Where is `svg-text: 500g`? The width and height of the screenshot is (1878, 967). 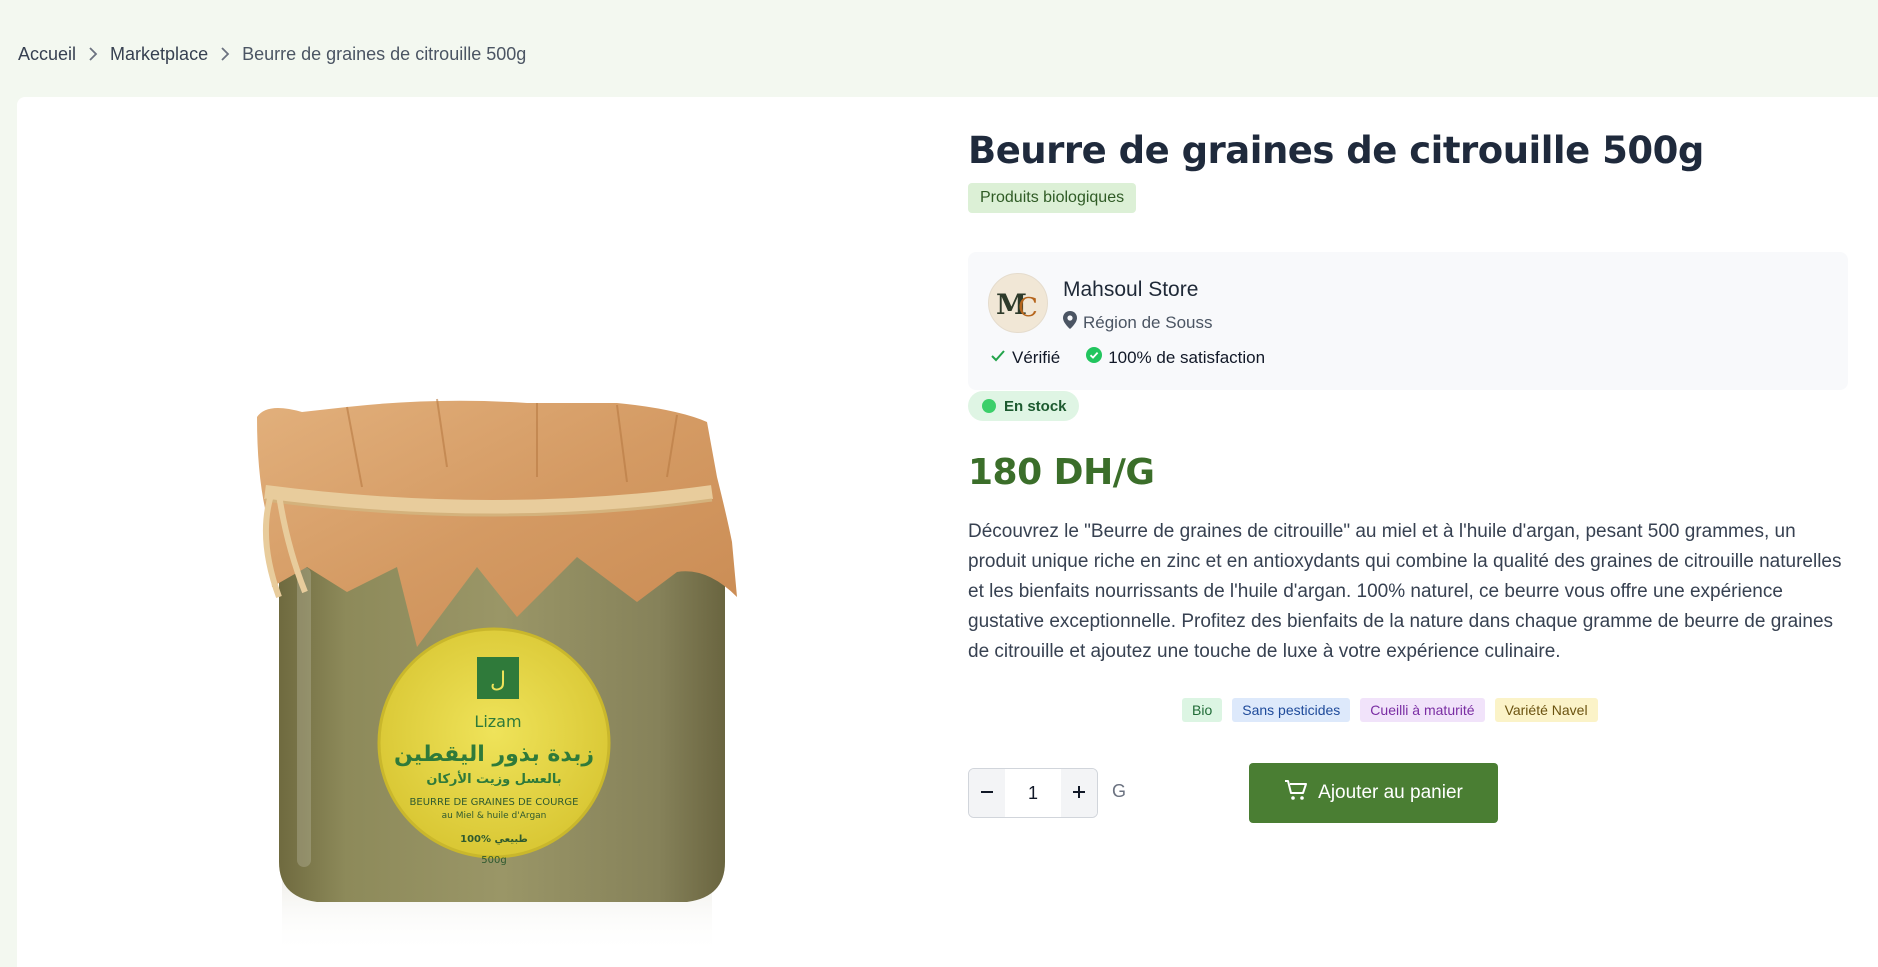 svg-text: 500g is located at coordinates (493, 860).